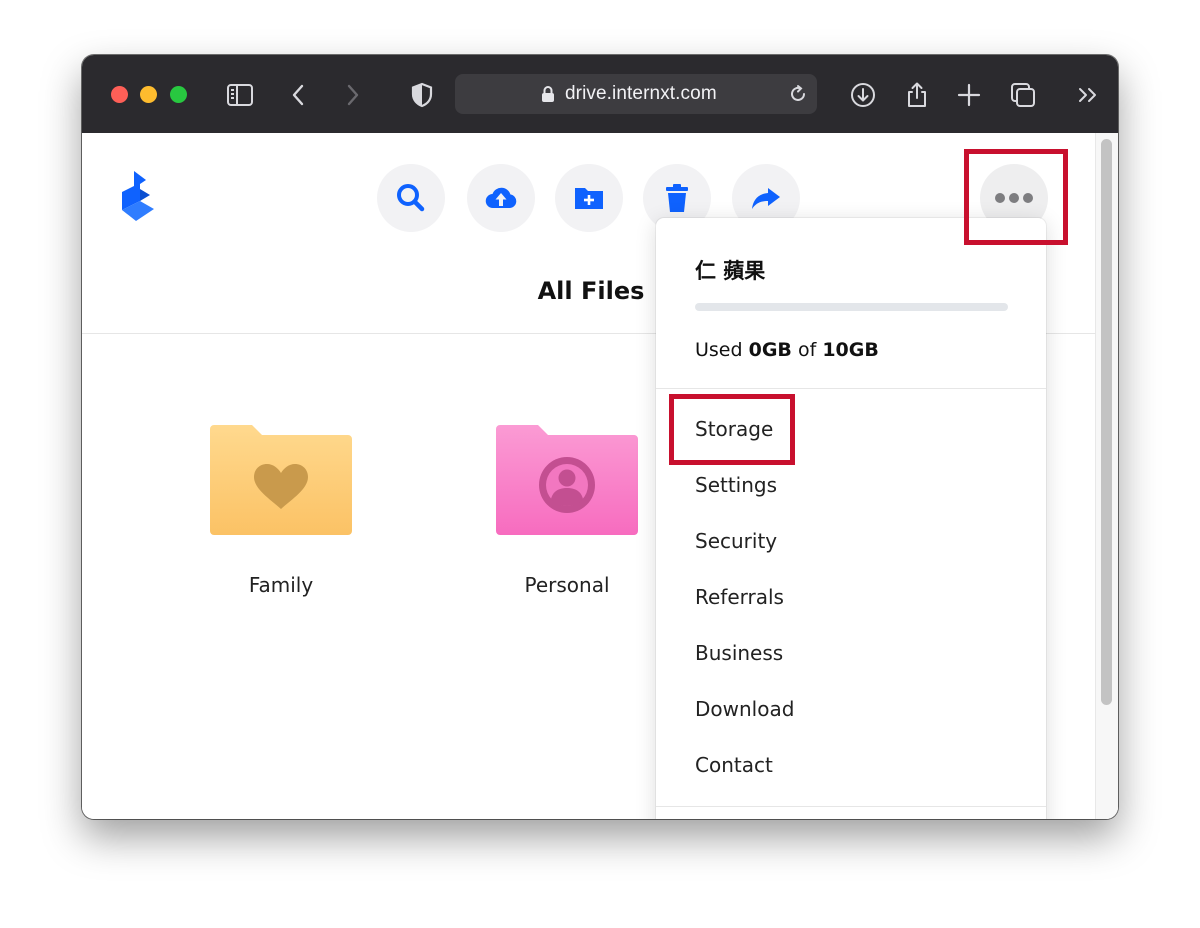  I want to click on menu-item-business: Business, so click(851, 660).